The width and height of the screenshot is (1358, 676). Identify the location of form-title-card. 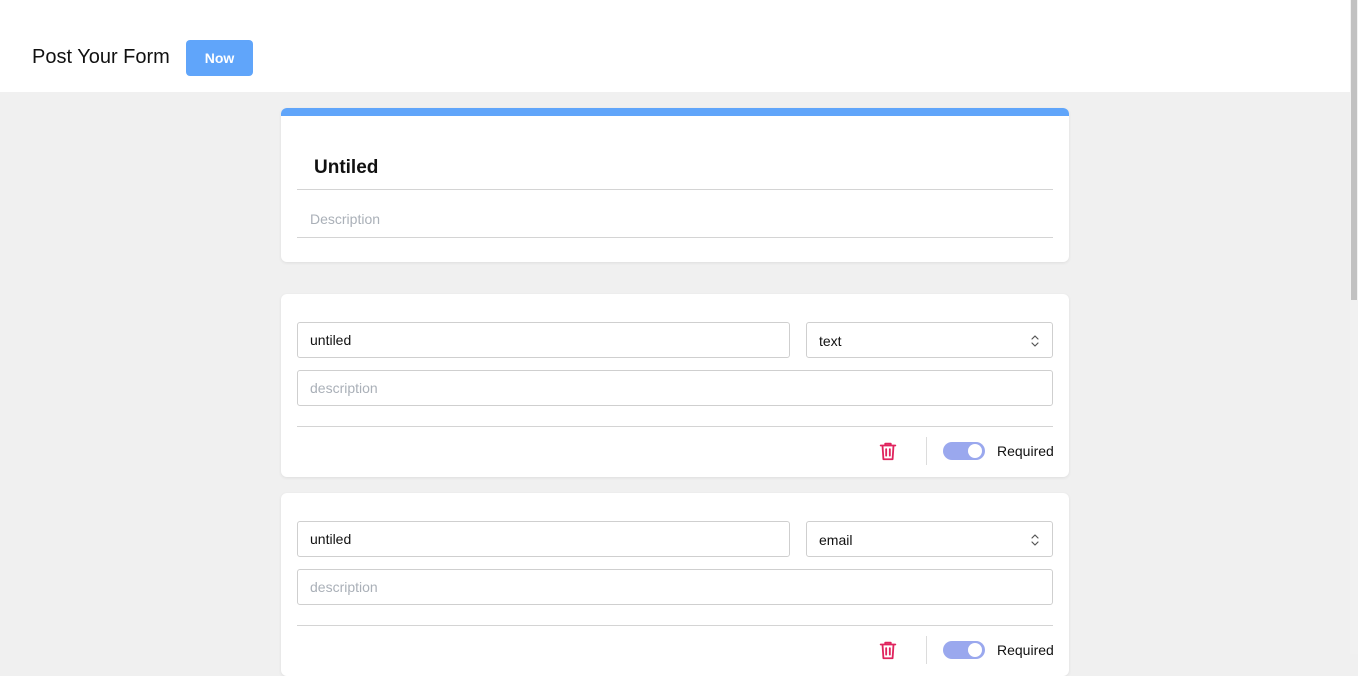
(675, 185).